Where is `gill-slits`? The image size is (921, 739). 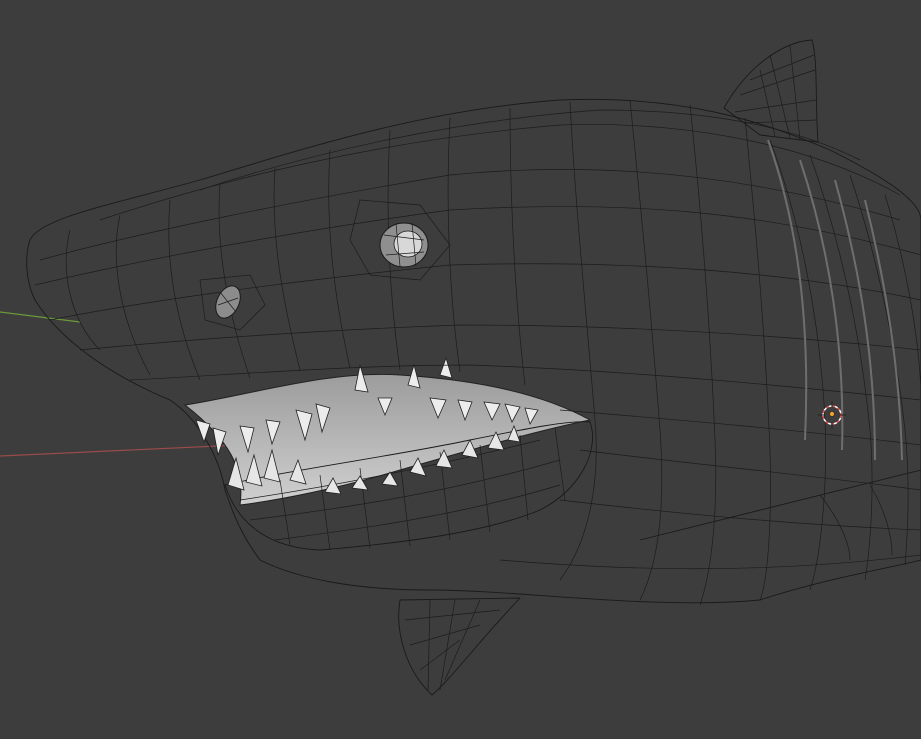
gill-slits is located at coordinates (835, 300).